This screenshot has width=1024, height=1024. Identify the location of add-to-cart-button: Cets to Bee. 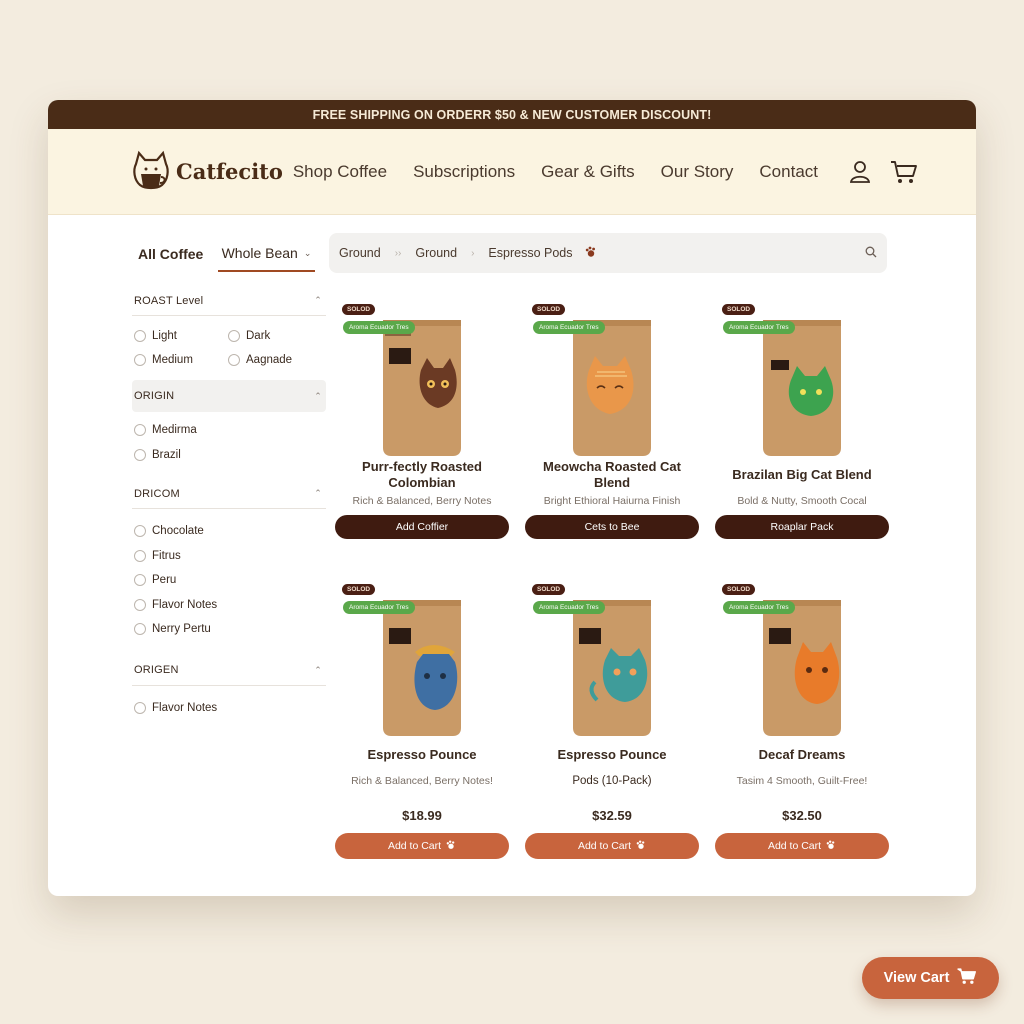
(612, 527).